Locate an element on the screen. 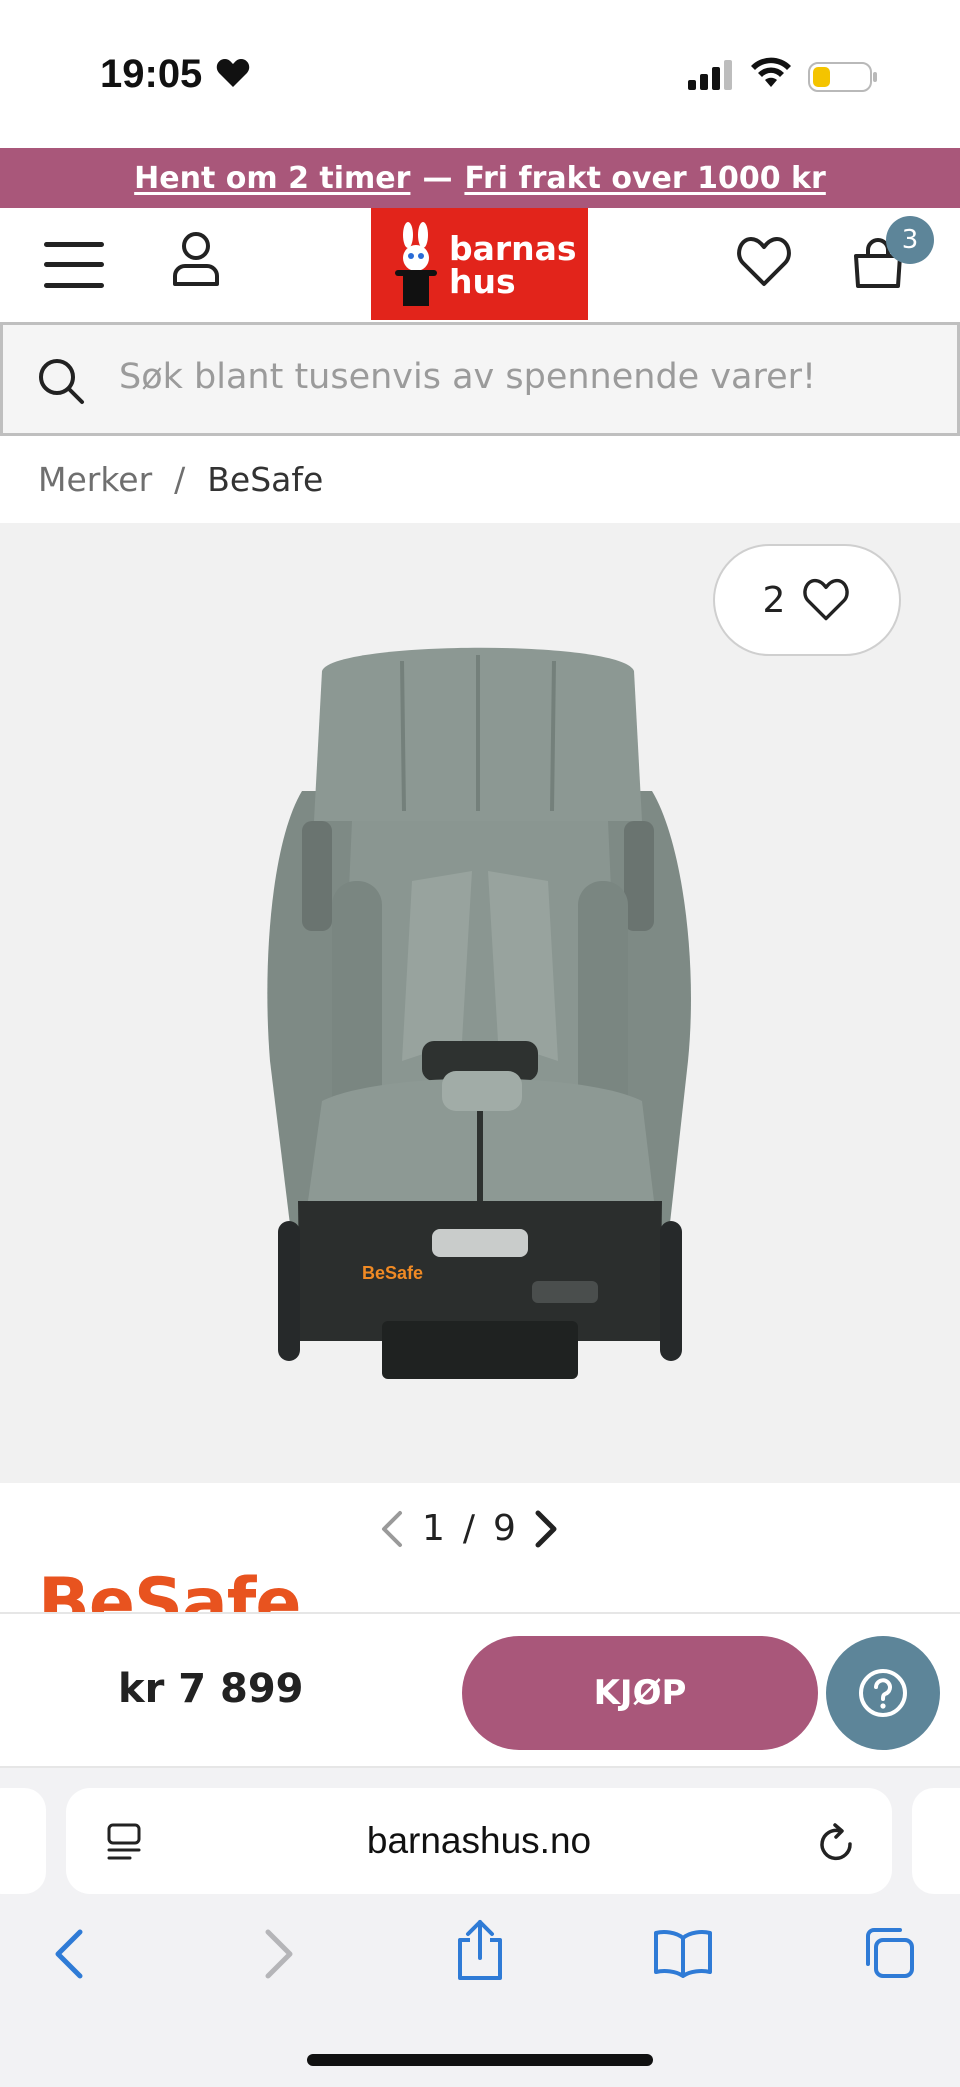 The height and width of the screenshot is (2087, 960). breadcrumb: Merker / BeSafe is located at coordinates (180, 479).